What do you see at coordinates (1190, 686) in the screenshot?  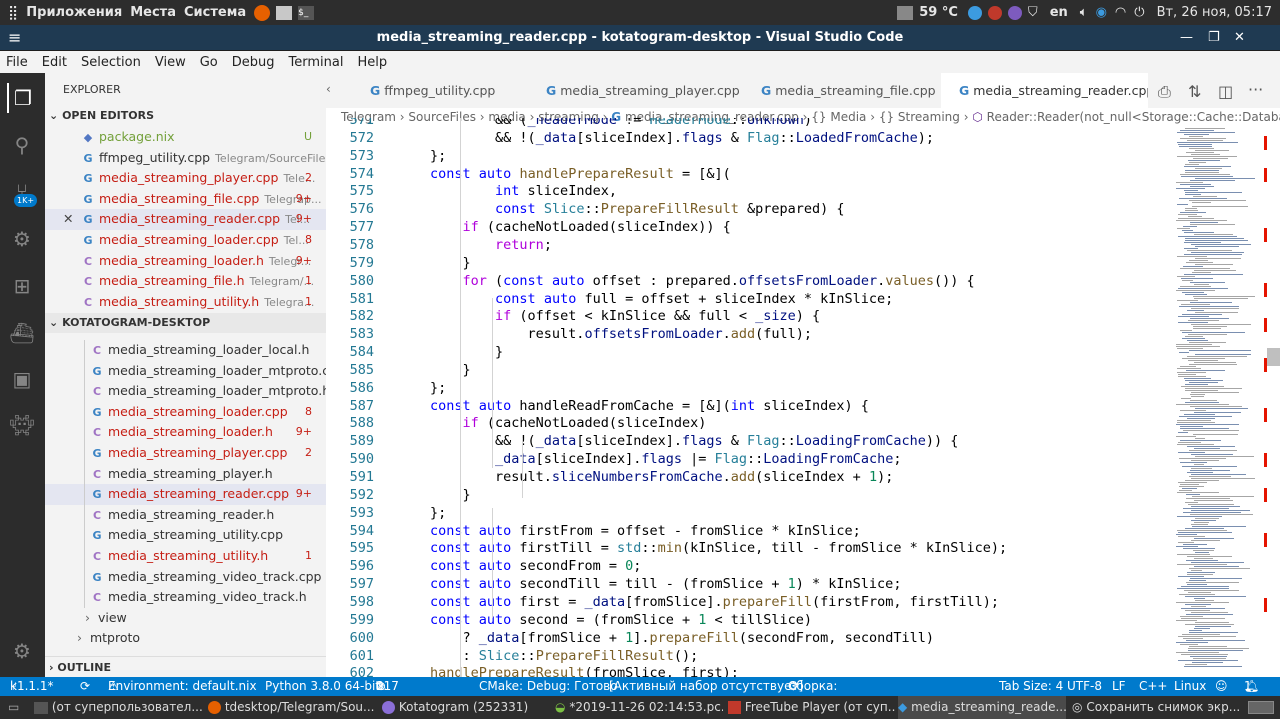 I see `os-indicator: Linux` at bounding box center [1190, 686].